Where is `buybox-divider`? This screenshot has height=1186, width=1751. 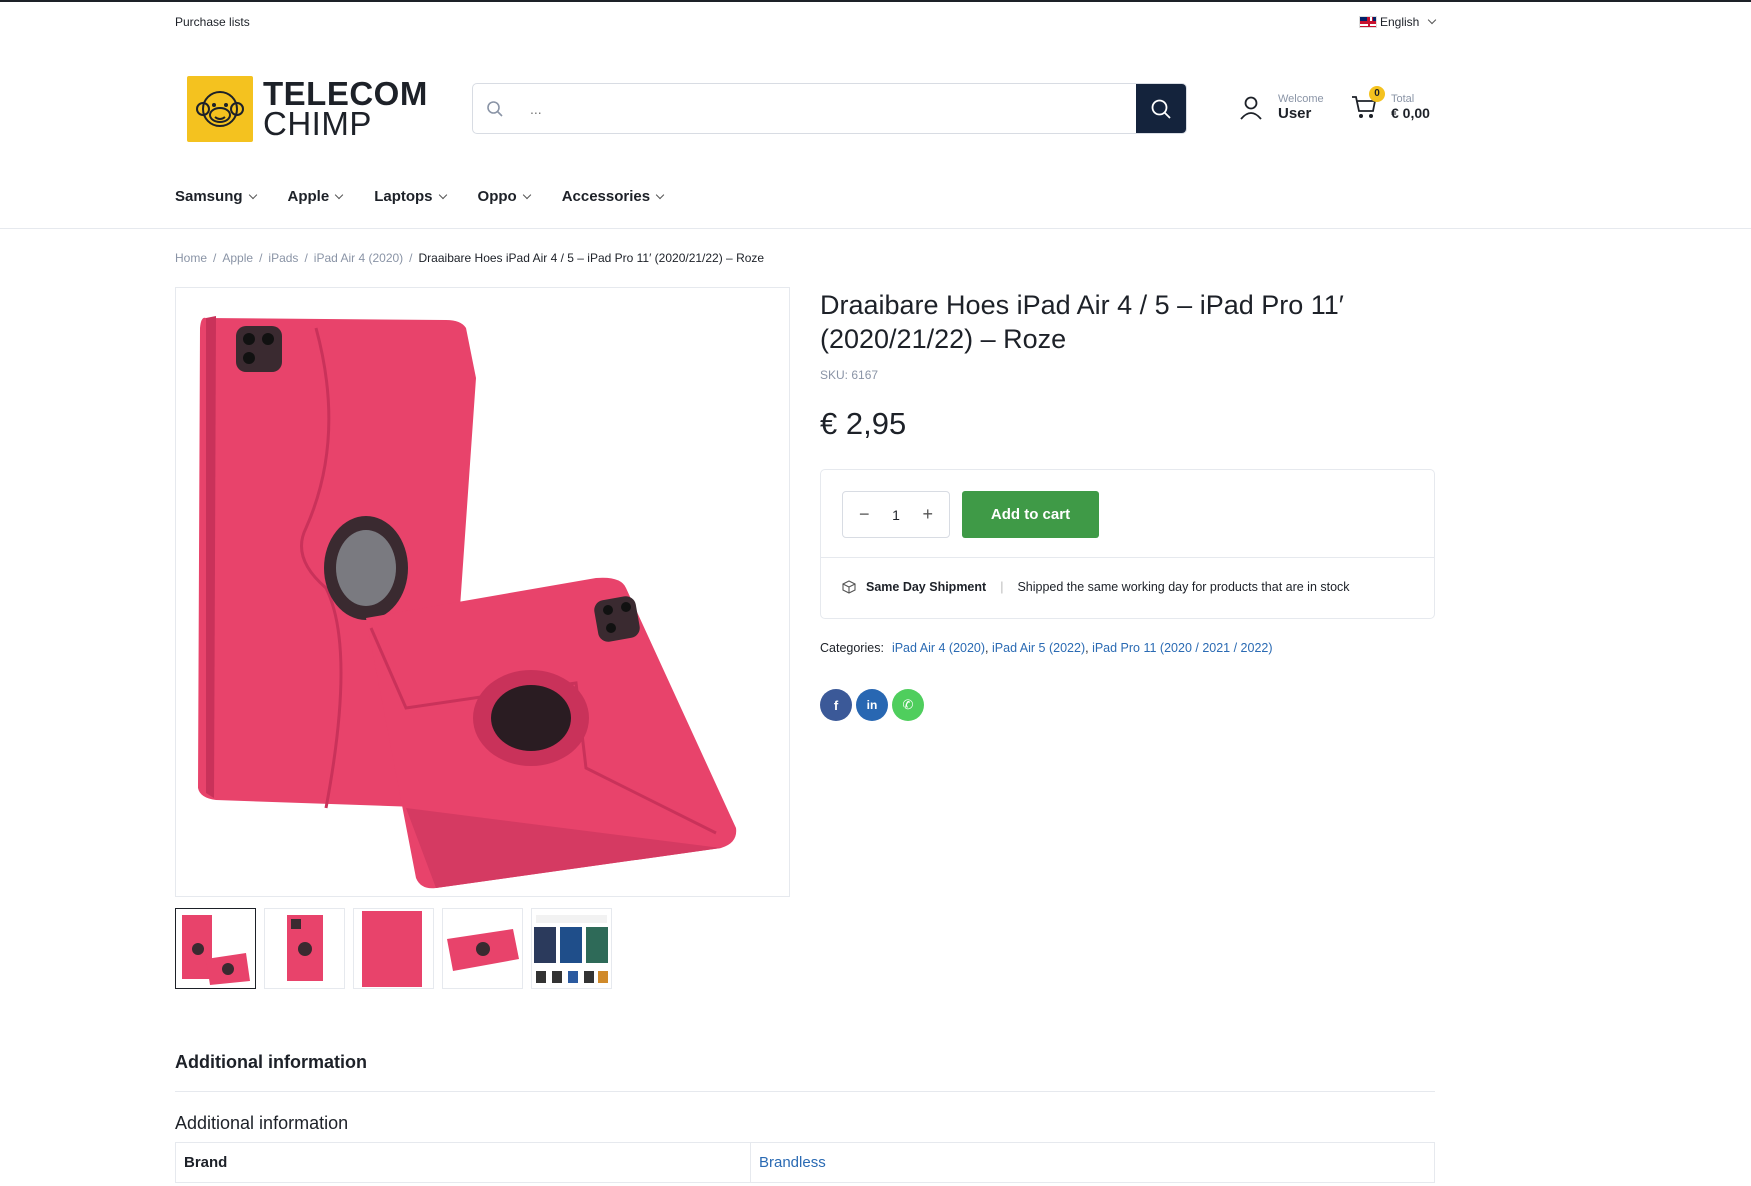 buybox-divider is located at coordinates (1127, 557).